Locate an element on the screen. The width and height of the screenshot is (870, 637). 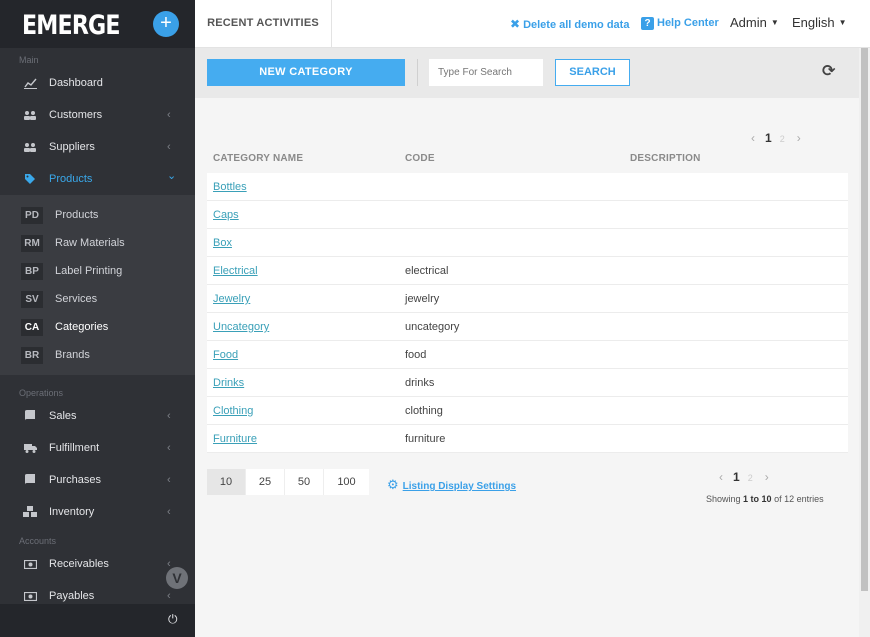
chart-line-icon is located at coordinates (30, 84).